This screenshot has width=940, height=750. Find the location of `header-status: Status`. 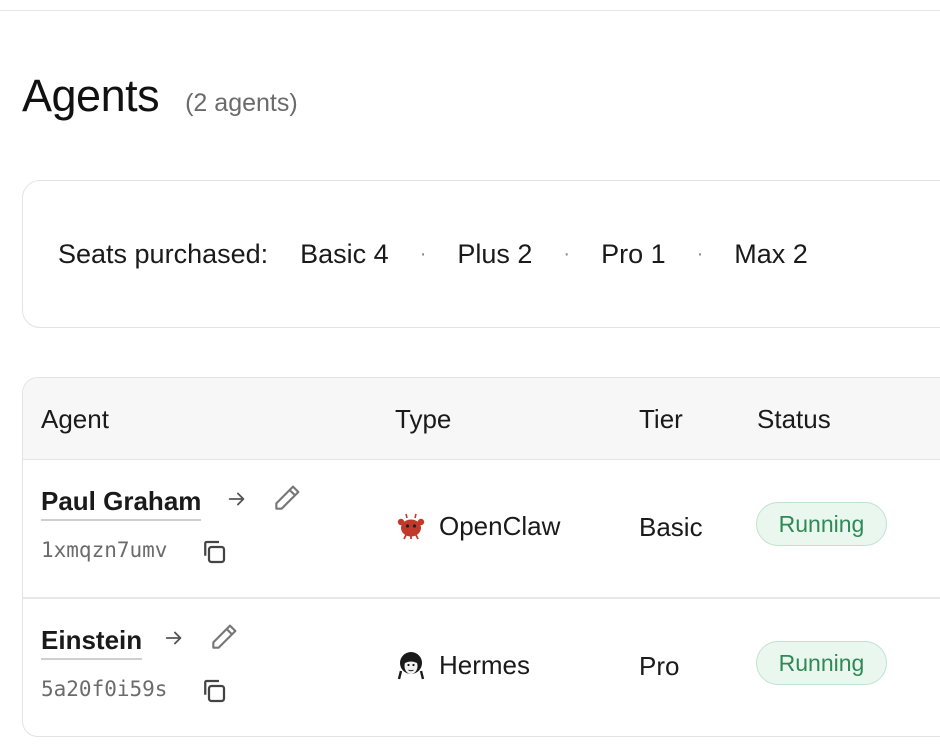

header-status: Status is located at coordinates (794, 419).